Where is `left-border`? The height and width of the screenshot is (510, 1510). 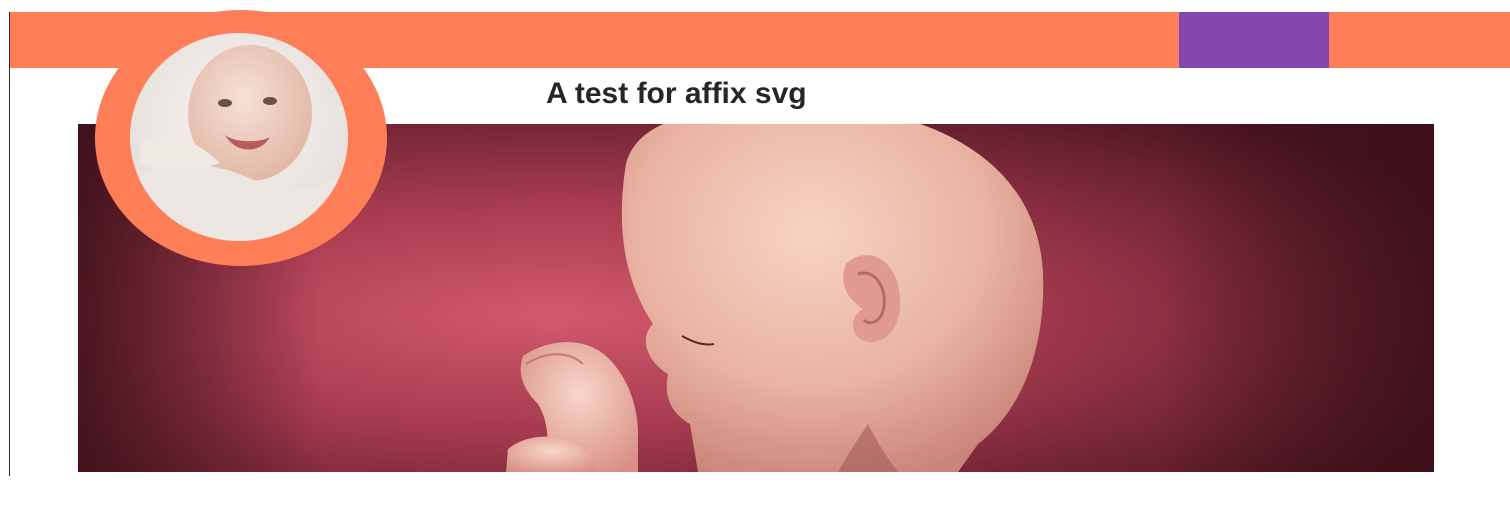 left-border is located at coordinates (9, 244).